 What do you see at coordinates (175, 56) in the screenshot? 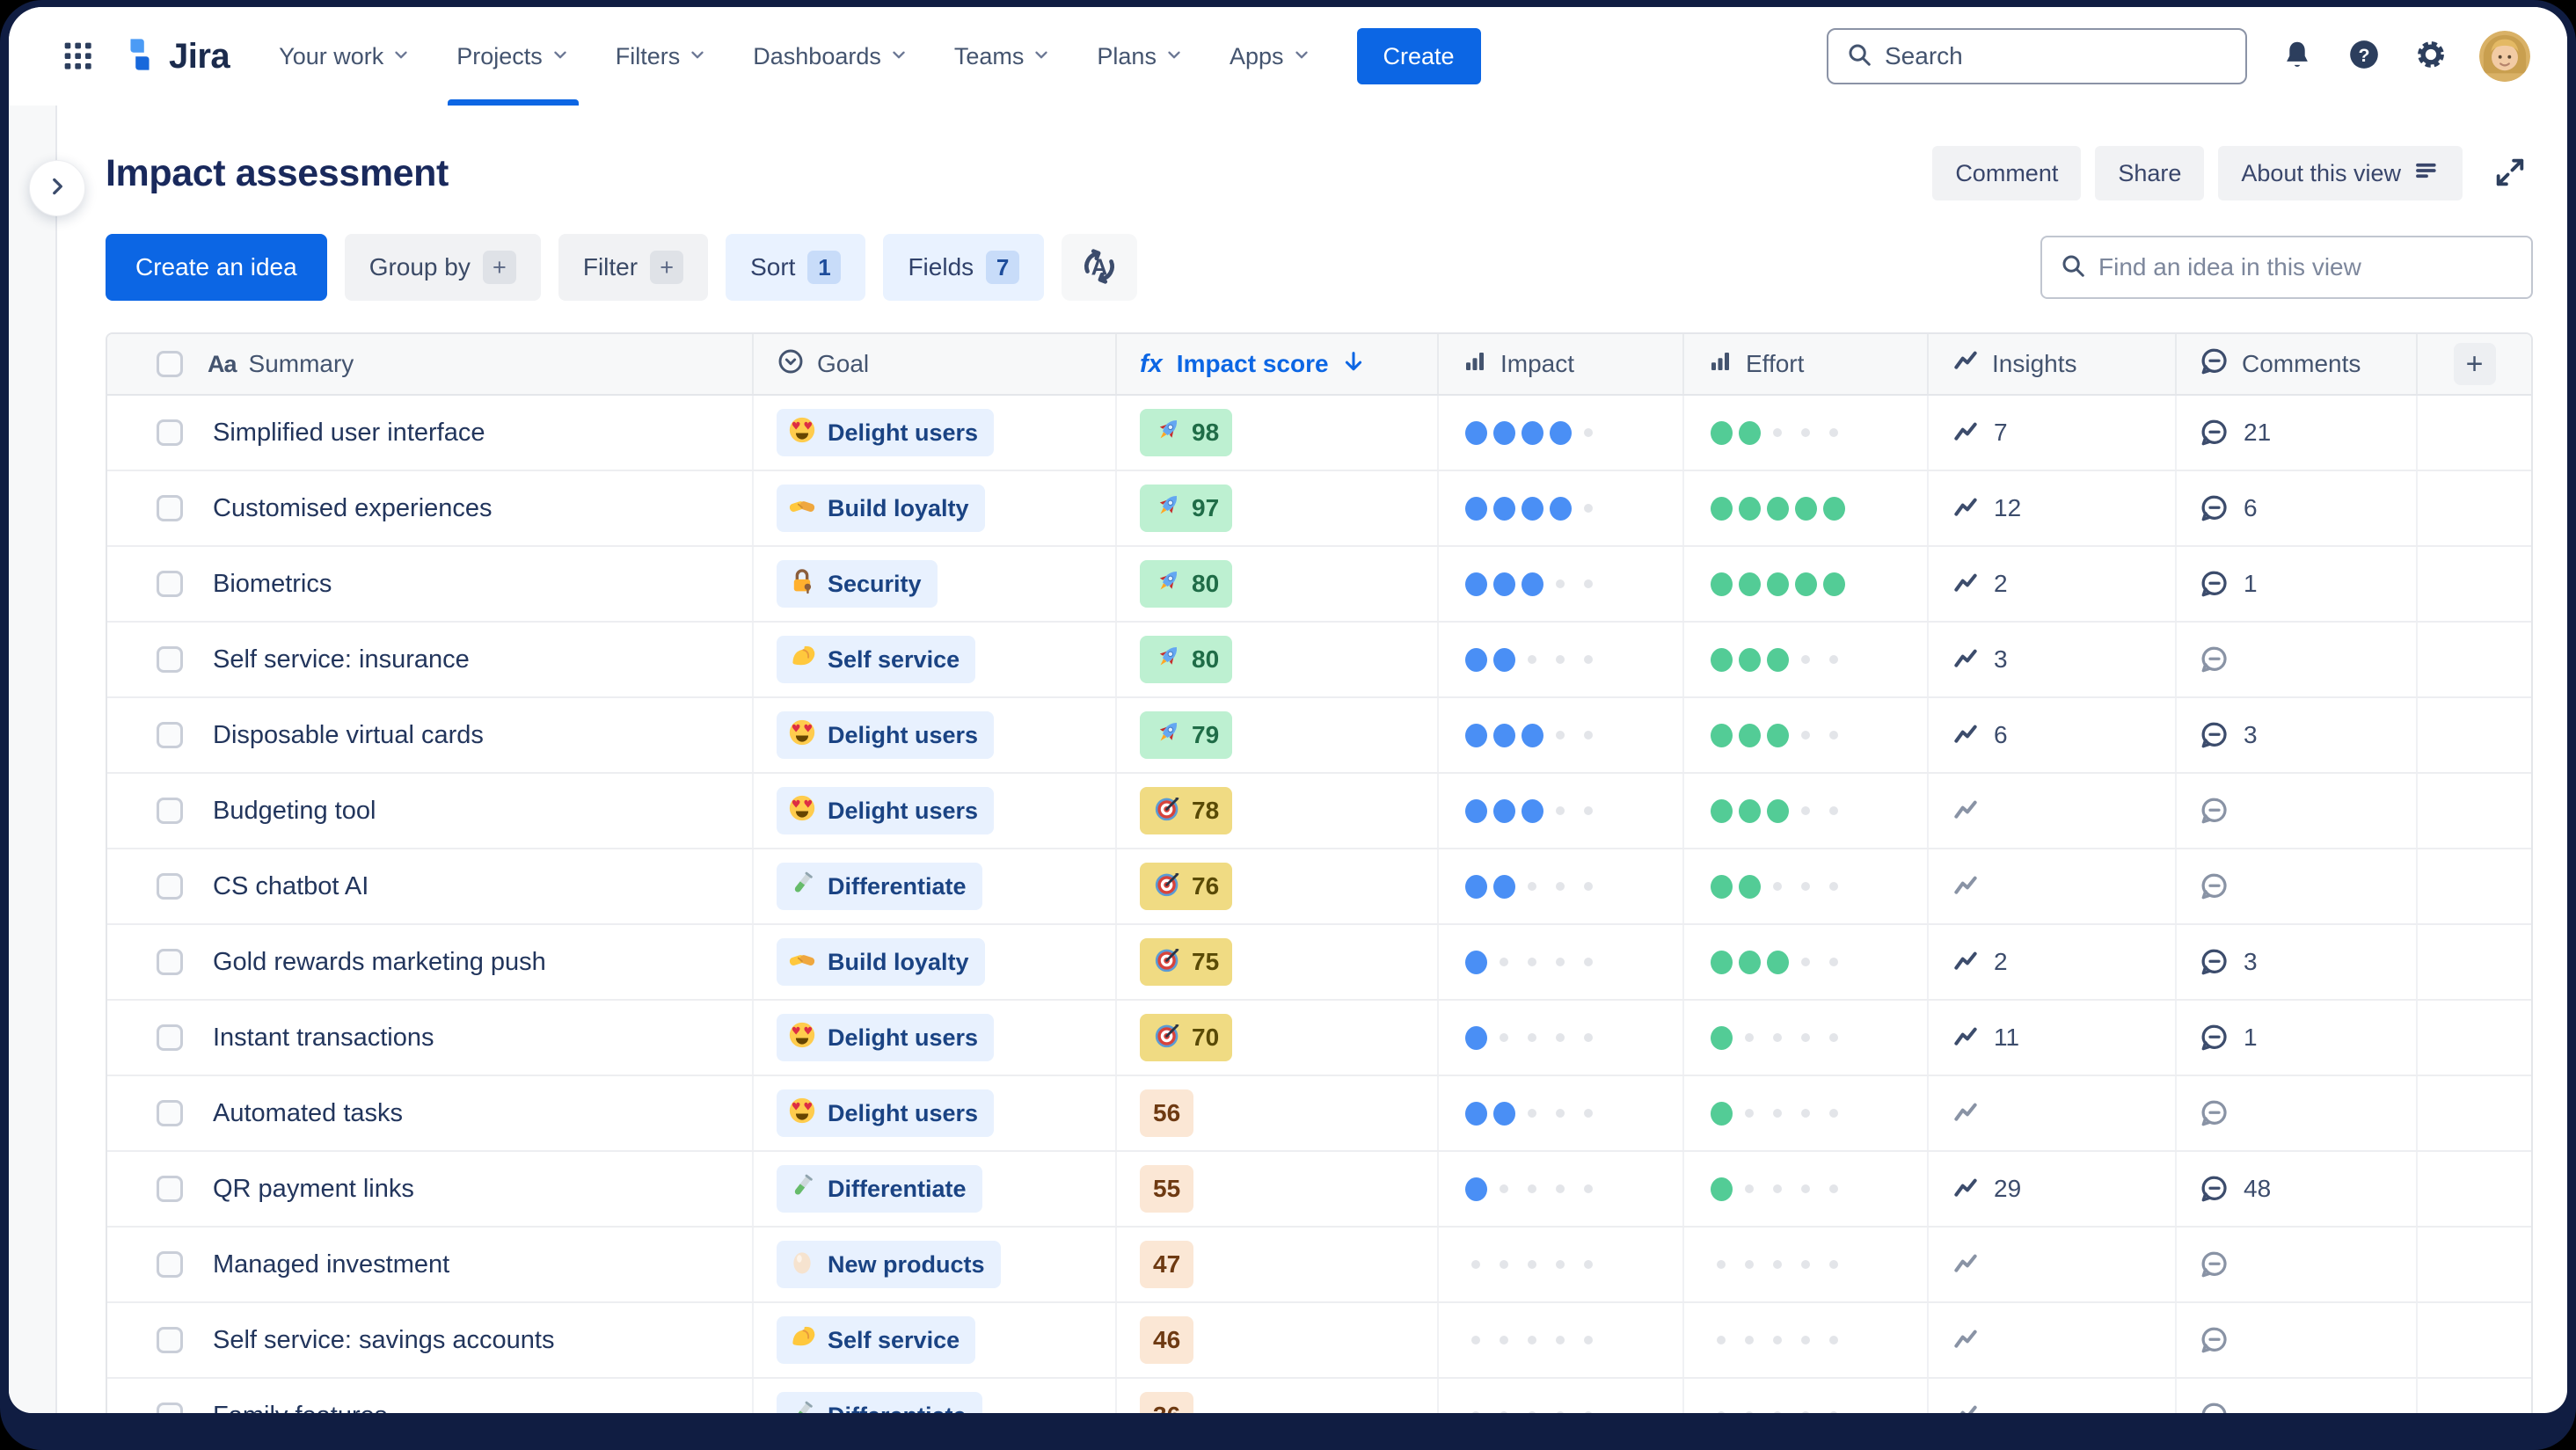
I see `jira-logo: Jira` at bounding box center [175, 56].